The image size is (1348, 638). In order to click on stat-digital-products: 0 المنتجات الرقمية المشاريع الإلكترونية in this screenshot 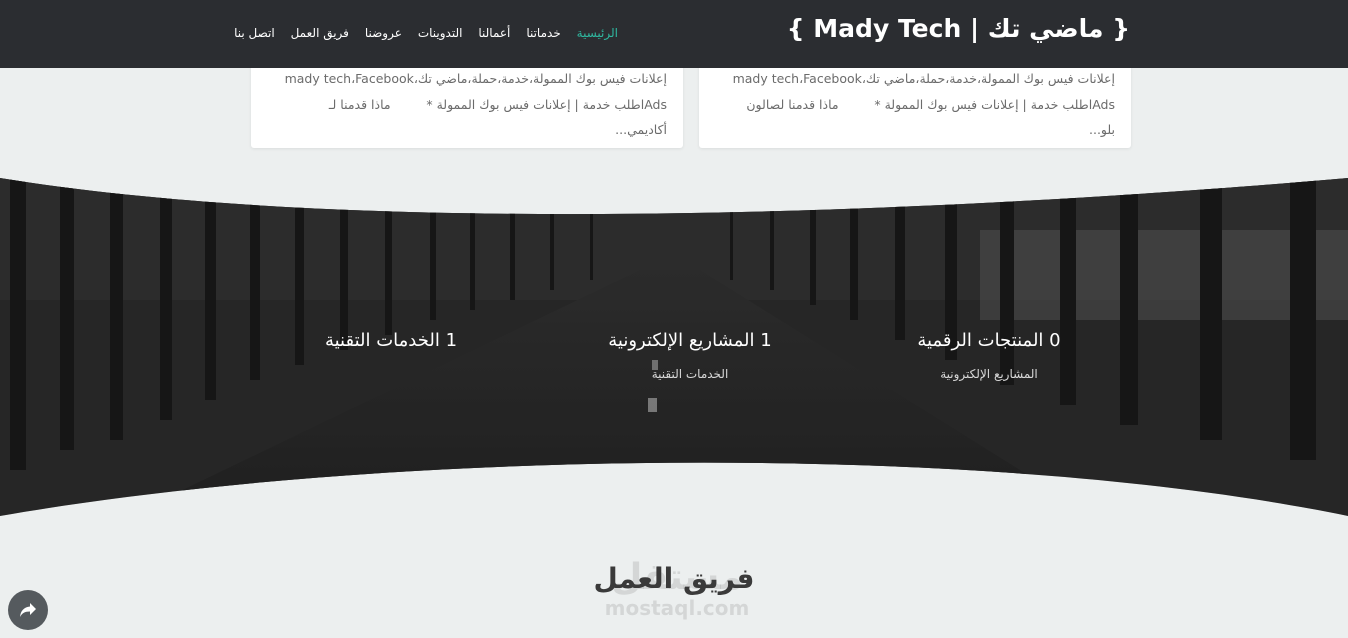, I will do `click(989, 355)`.